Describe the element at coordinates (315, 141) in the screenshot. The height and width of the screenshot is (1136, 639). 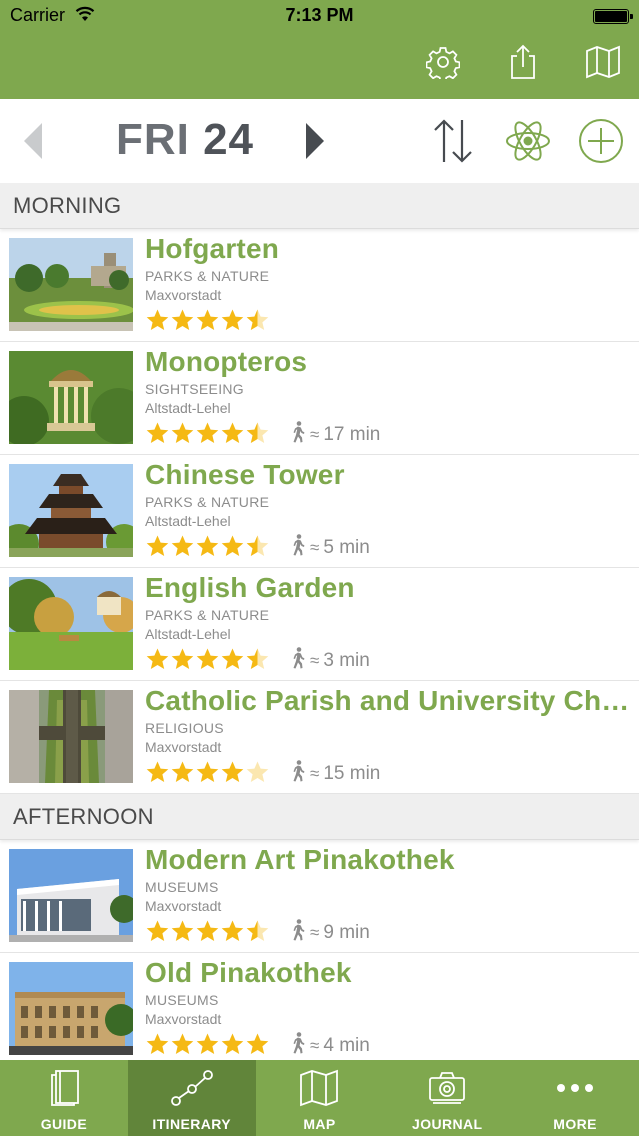
I see `next-day-button` at that location.